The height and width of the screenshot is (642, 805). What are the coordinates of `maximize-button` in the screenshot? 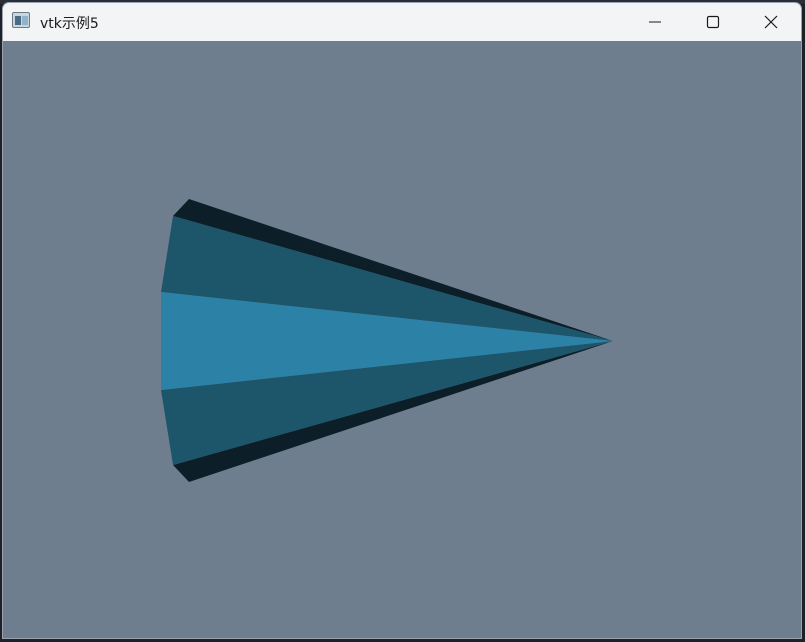 It's located at (713, 22).